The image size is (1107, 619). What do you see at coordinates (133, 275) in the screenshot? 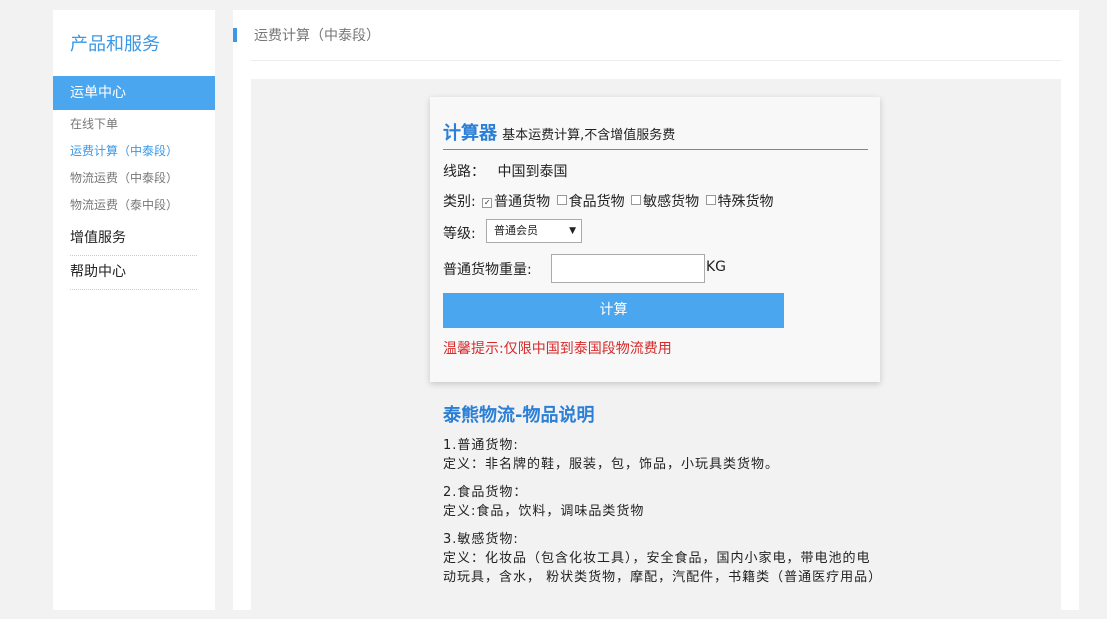
I see `sidebar-item-help-center: 帮助中心` at bounding box center [133, 275].